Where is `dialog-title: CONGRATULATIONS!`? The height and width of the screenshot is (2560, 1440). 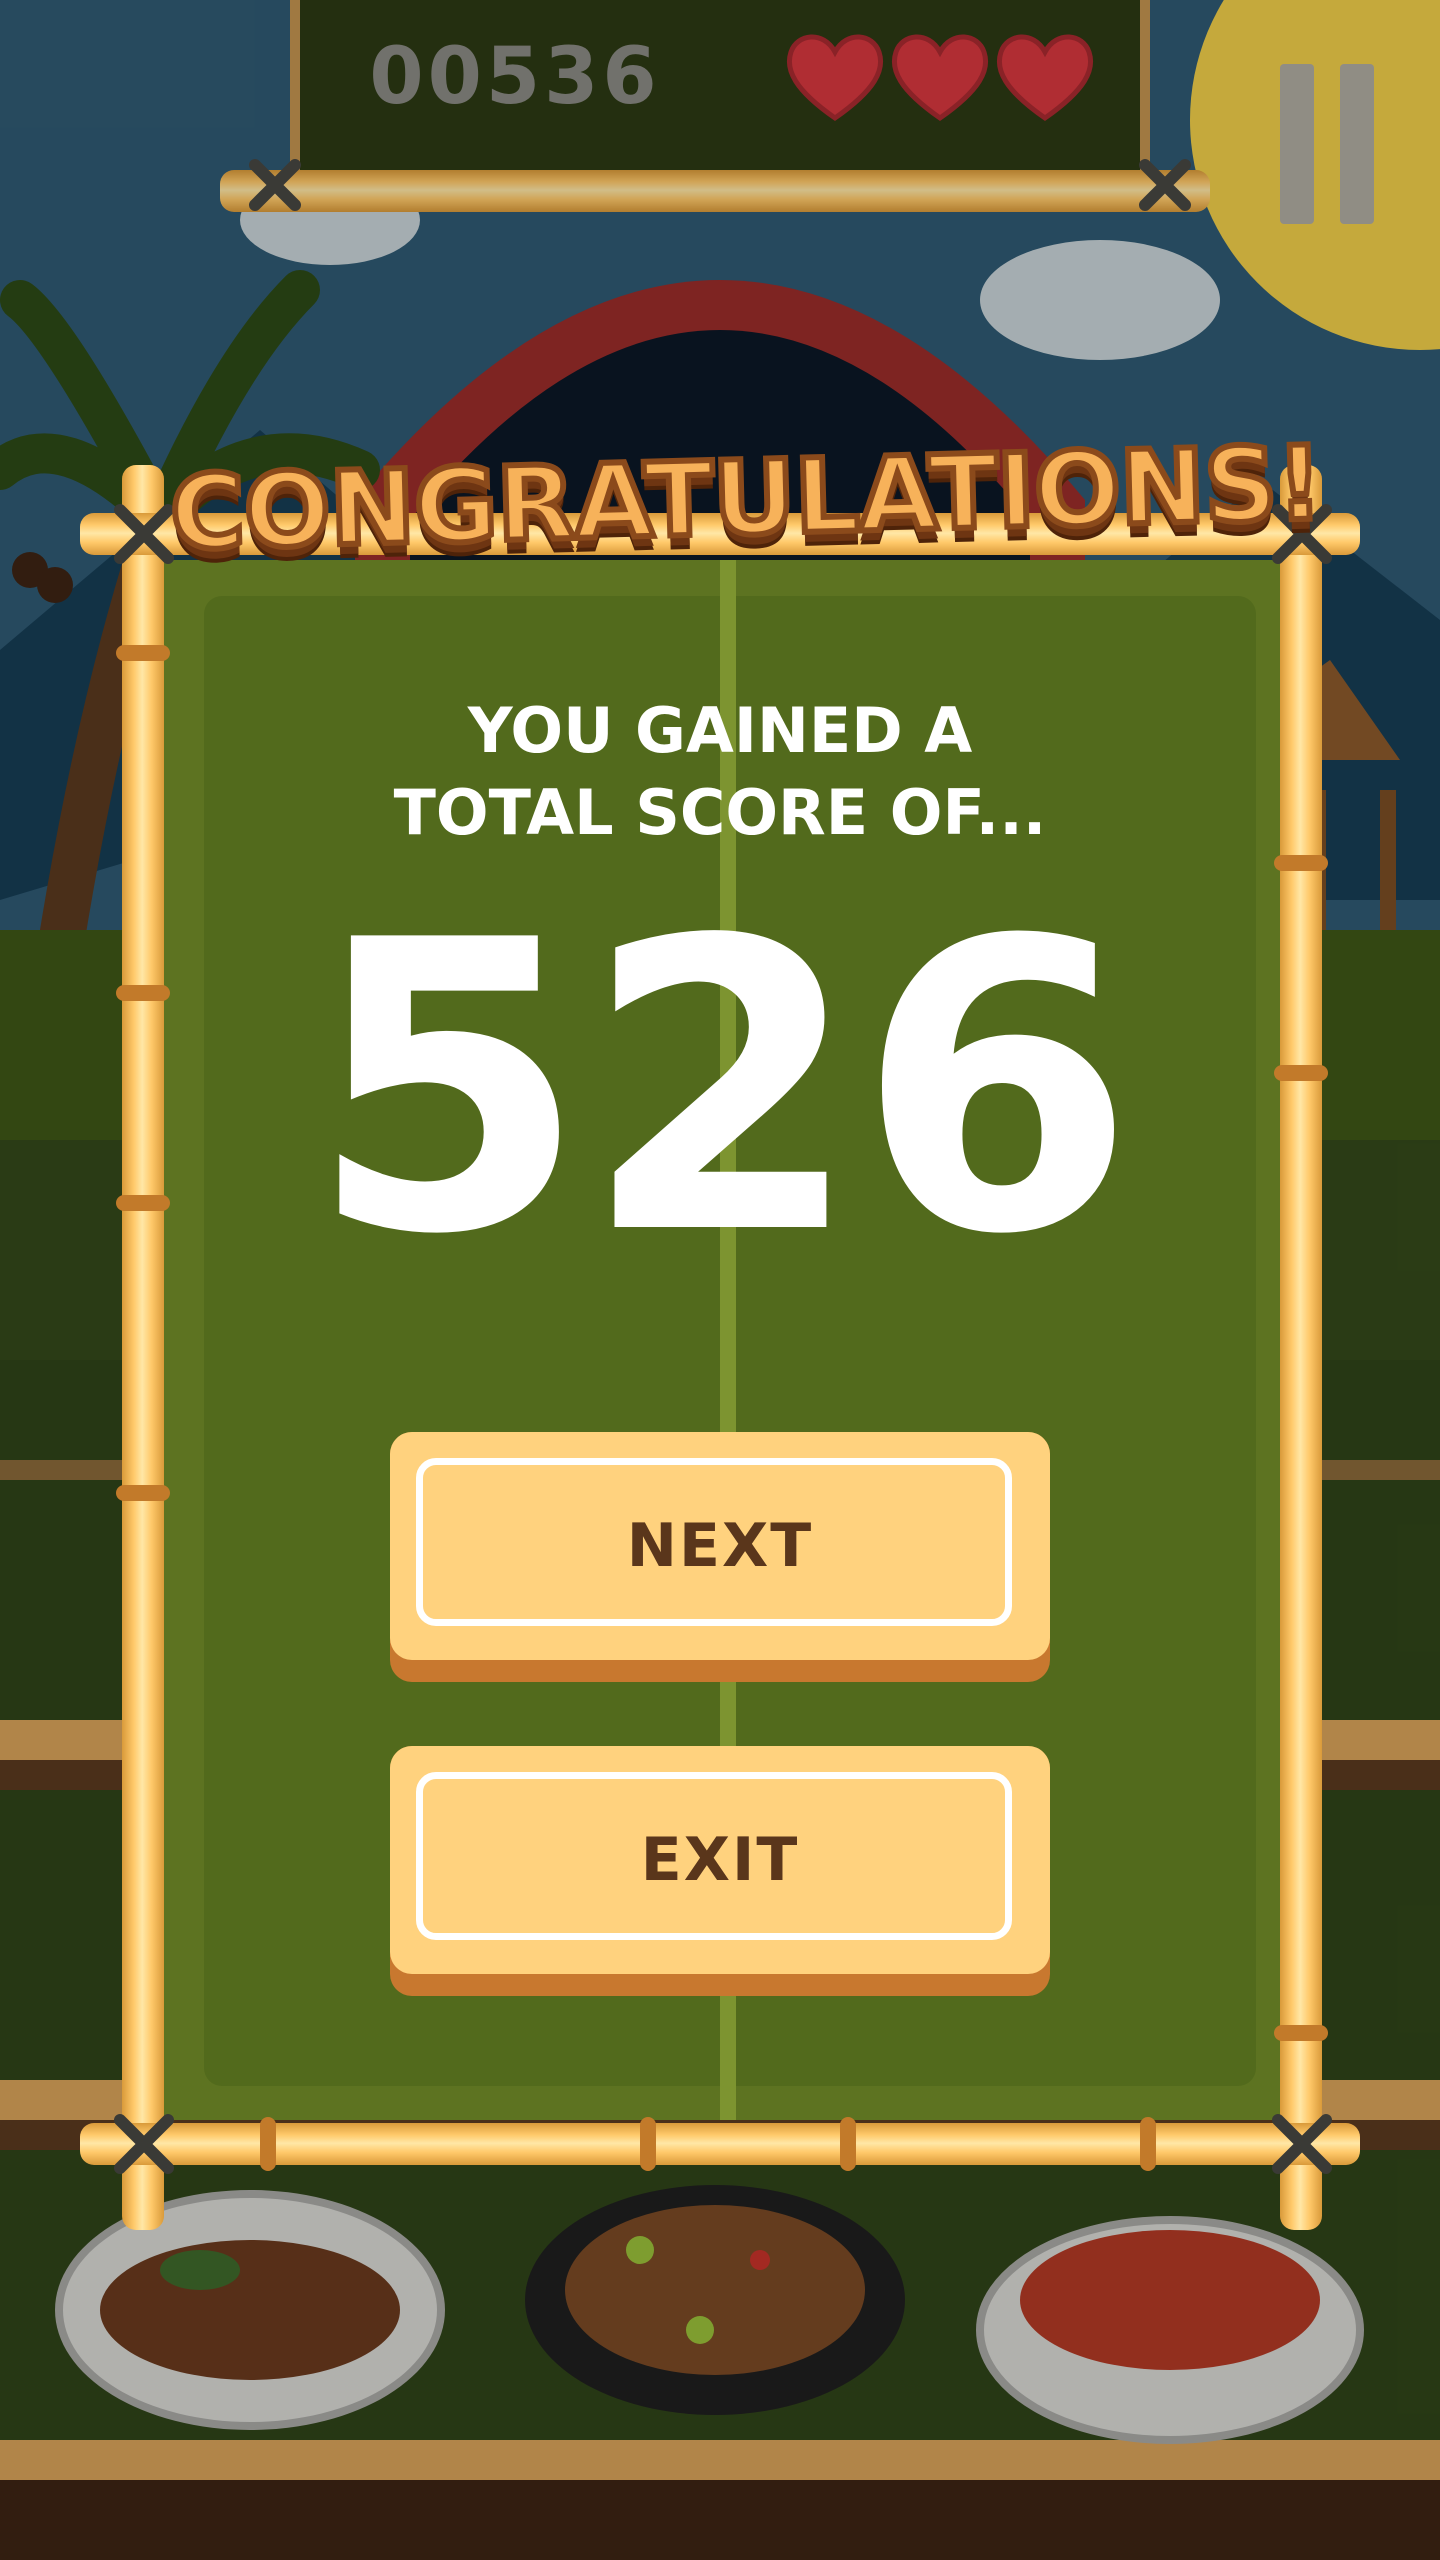 dialog-title: CONGRATULATIONS! is located at coordinates (746, 498).